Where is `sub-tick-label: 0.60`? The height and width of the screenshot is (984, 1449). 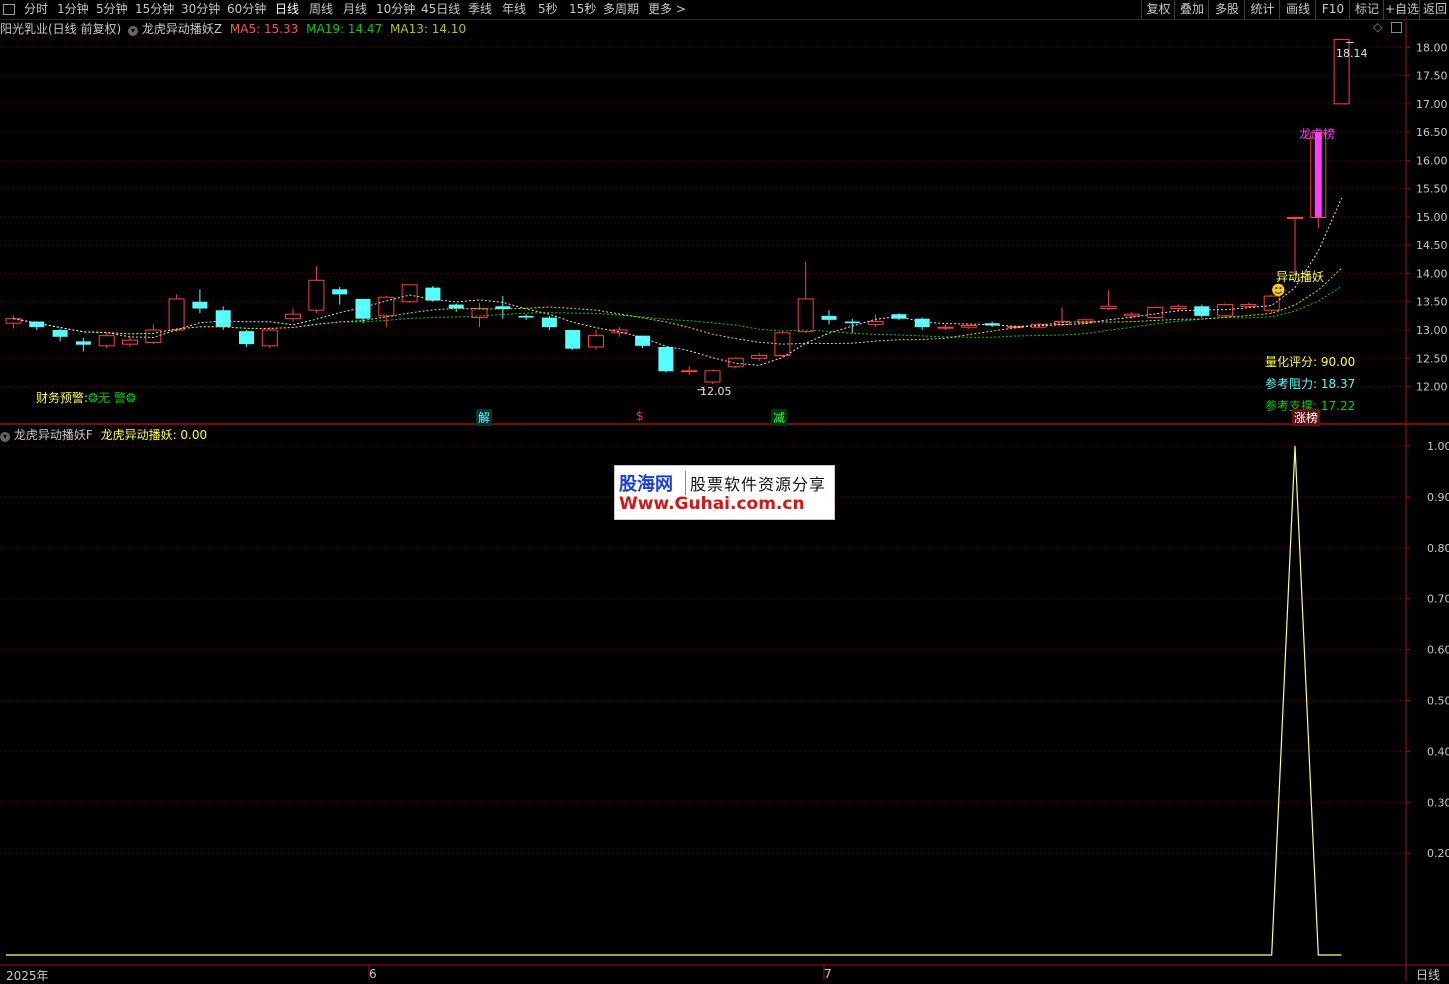
sub-tick-label: 0.60 is located at coordinates (1438, 650).